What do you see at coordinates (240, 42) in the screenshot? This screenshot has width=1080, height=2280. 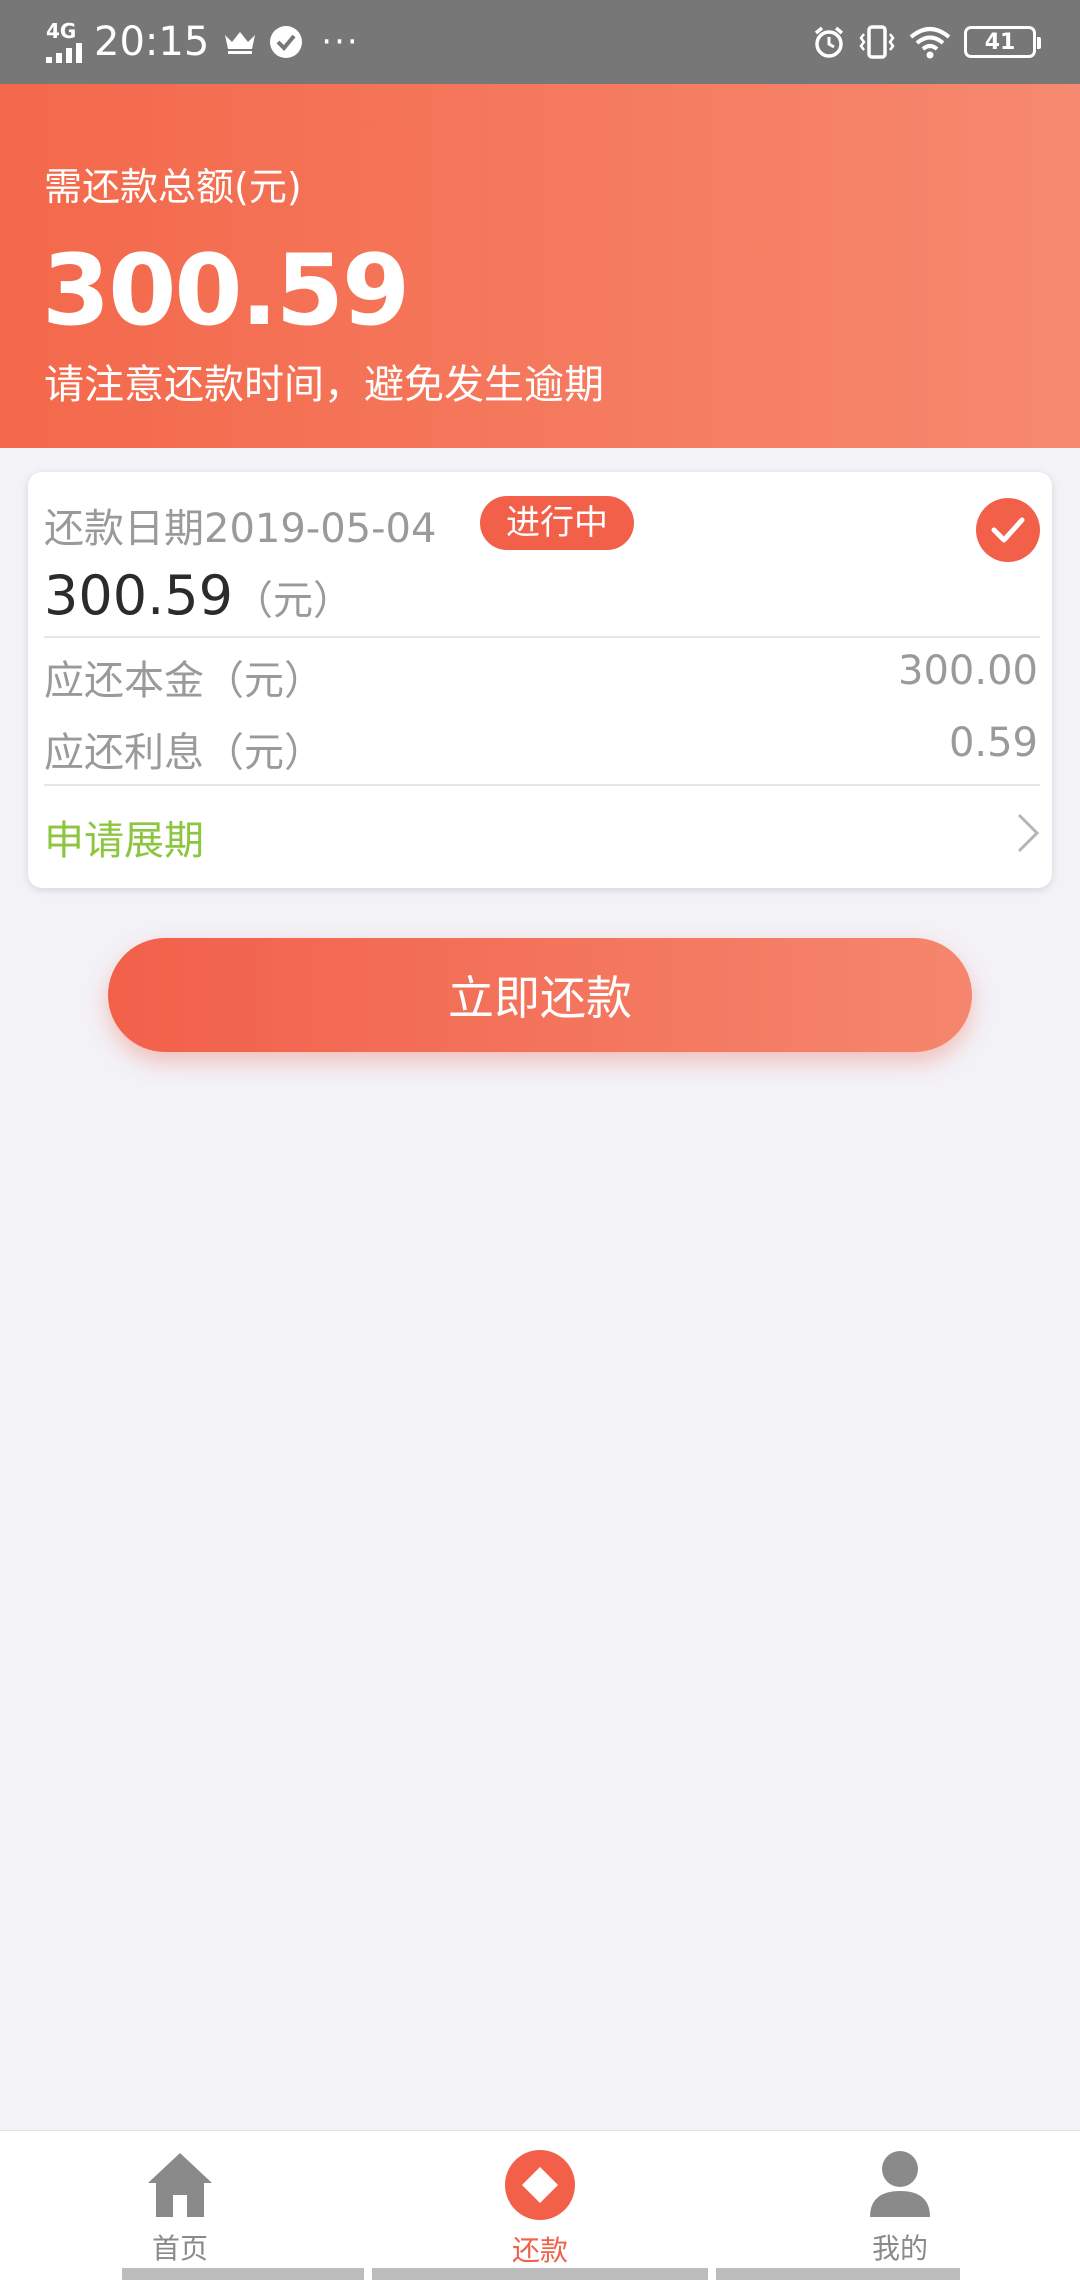 I see `crown-icon` at bounding box center [240, 42].